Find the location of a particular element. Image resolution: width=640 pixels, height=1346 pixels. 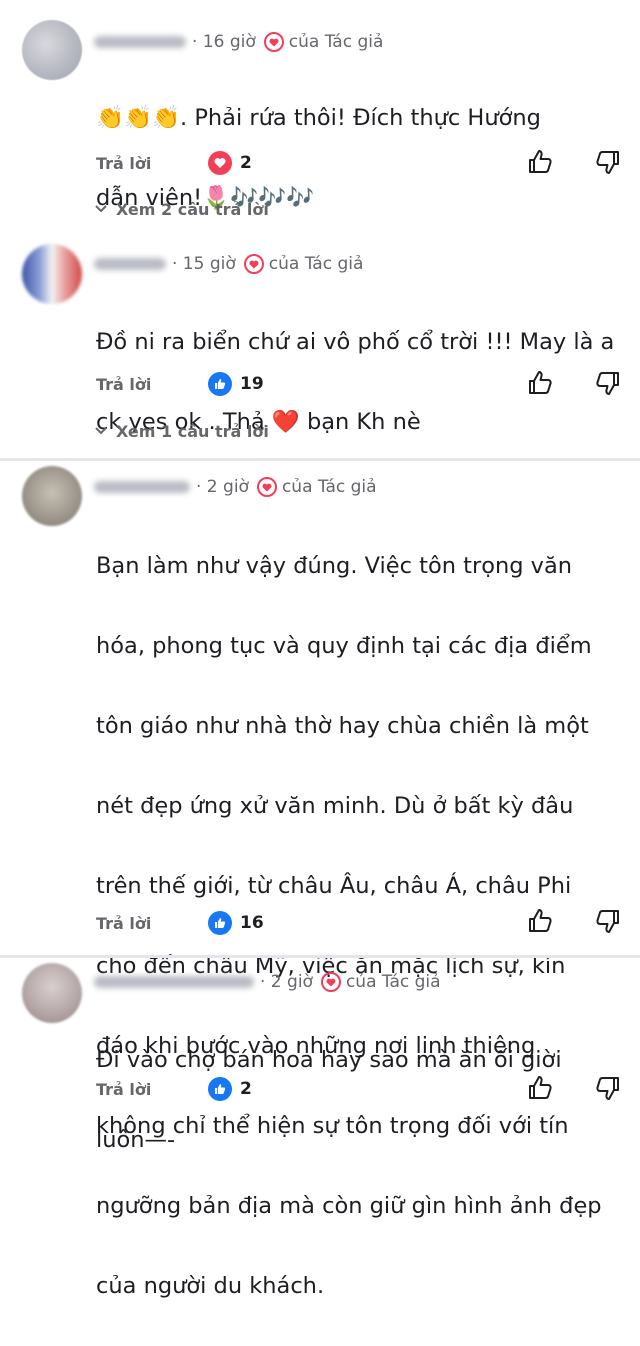

heart-icon is located at coordinates (220, 163).